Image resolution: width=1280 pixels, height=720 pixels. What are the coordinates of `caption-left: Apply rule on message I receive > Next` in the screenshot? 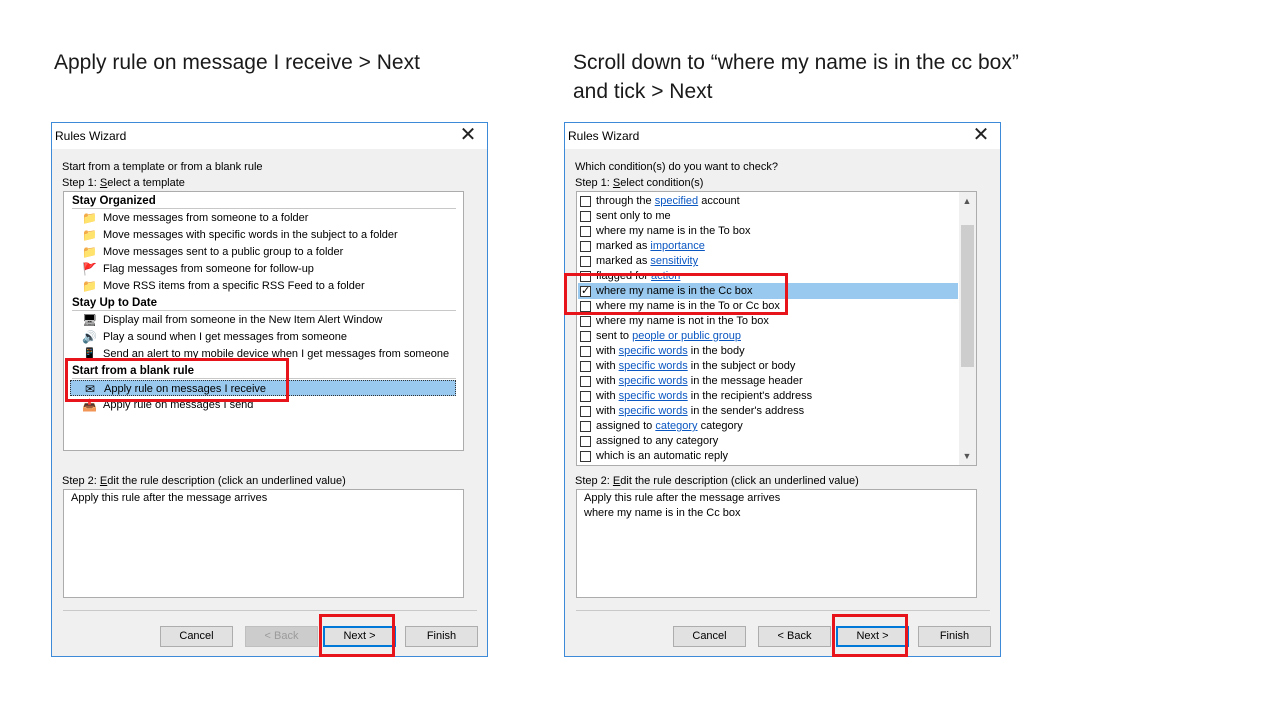 It's located at (237, 62).